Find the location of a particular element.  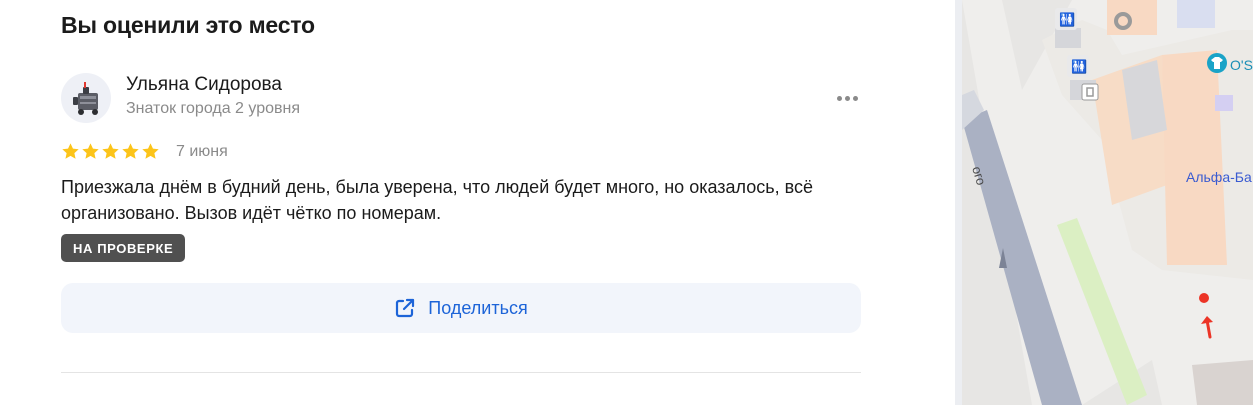

review-date: 7 июня is located at coordinates (202, 151).